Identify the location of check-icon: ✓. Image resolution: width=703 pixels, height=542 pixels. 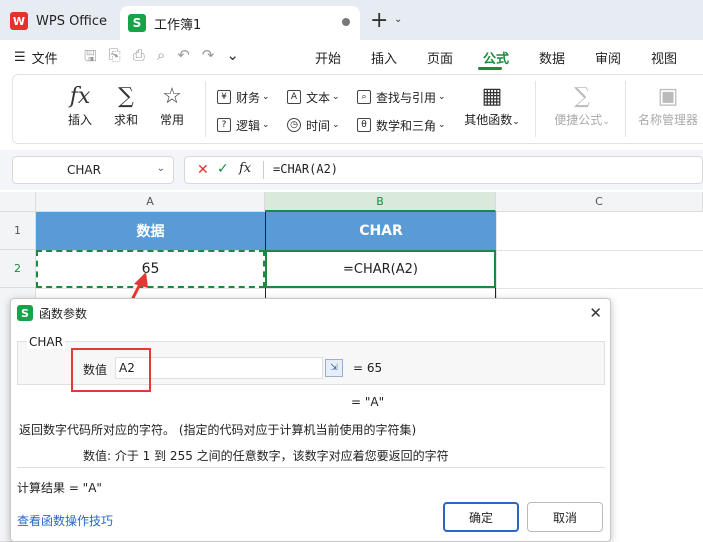
(223, 169).